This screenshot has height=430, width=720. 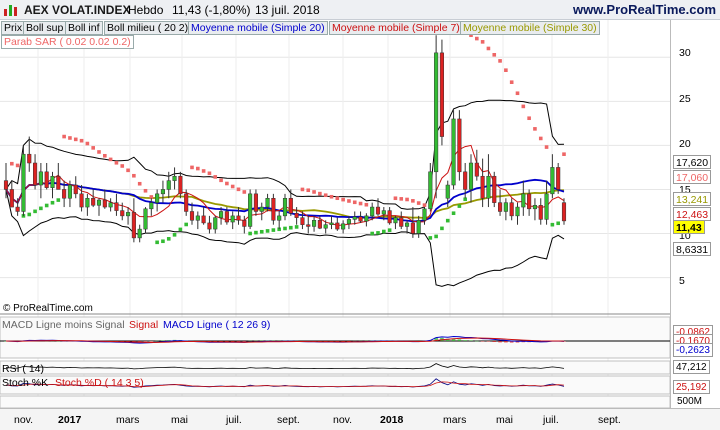 What do you see at coordinates (84, 28) in the screenshot?
I see `toolbar-boll-inf-button: Boll inf` at bounding box center [84, 28].